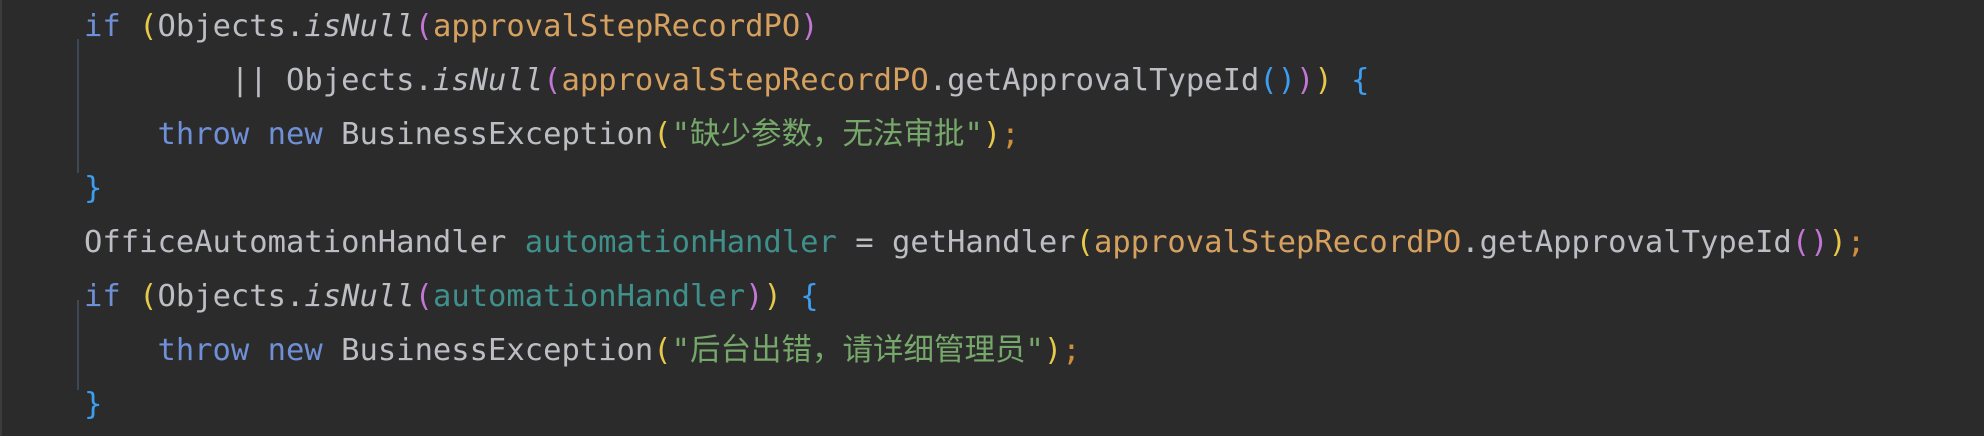  I want to click on code-token: OfficeAutomationHandler, so click(304, 242).